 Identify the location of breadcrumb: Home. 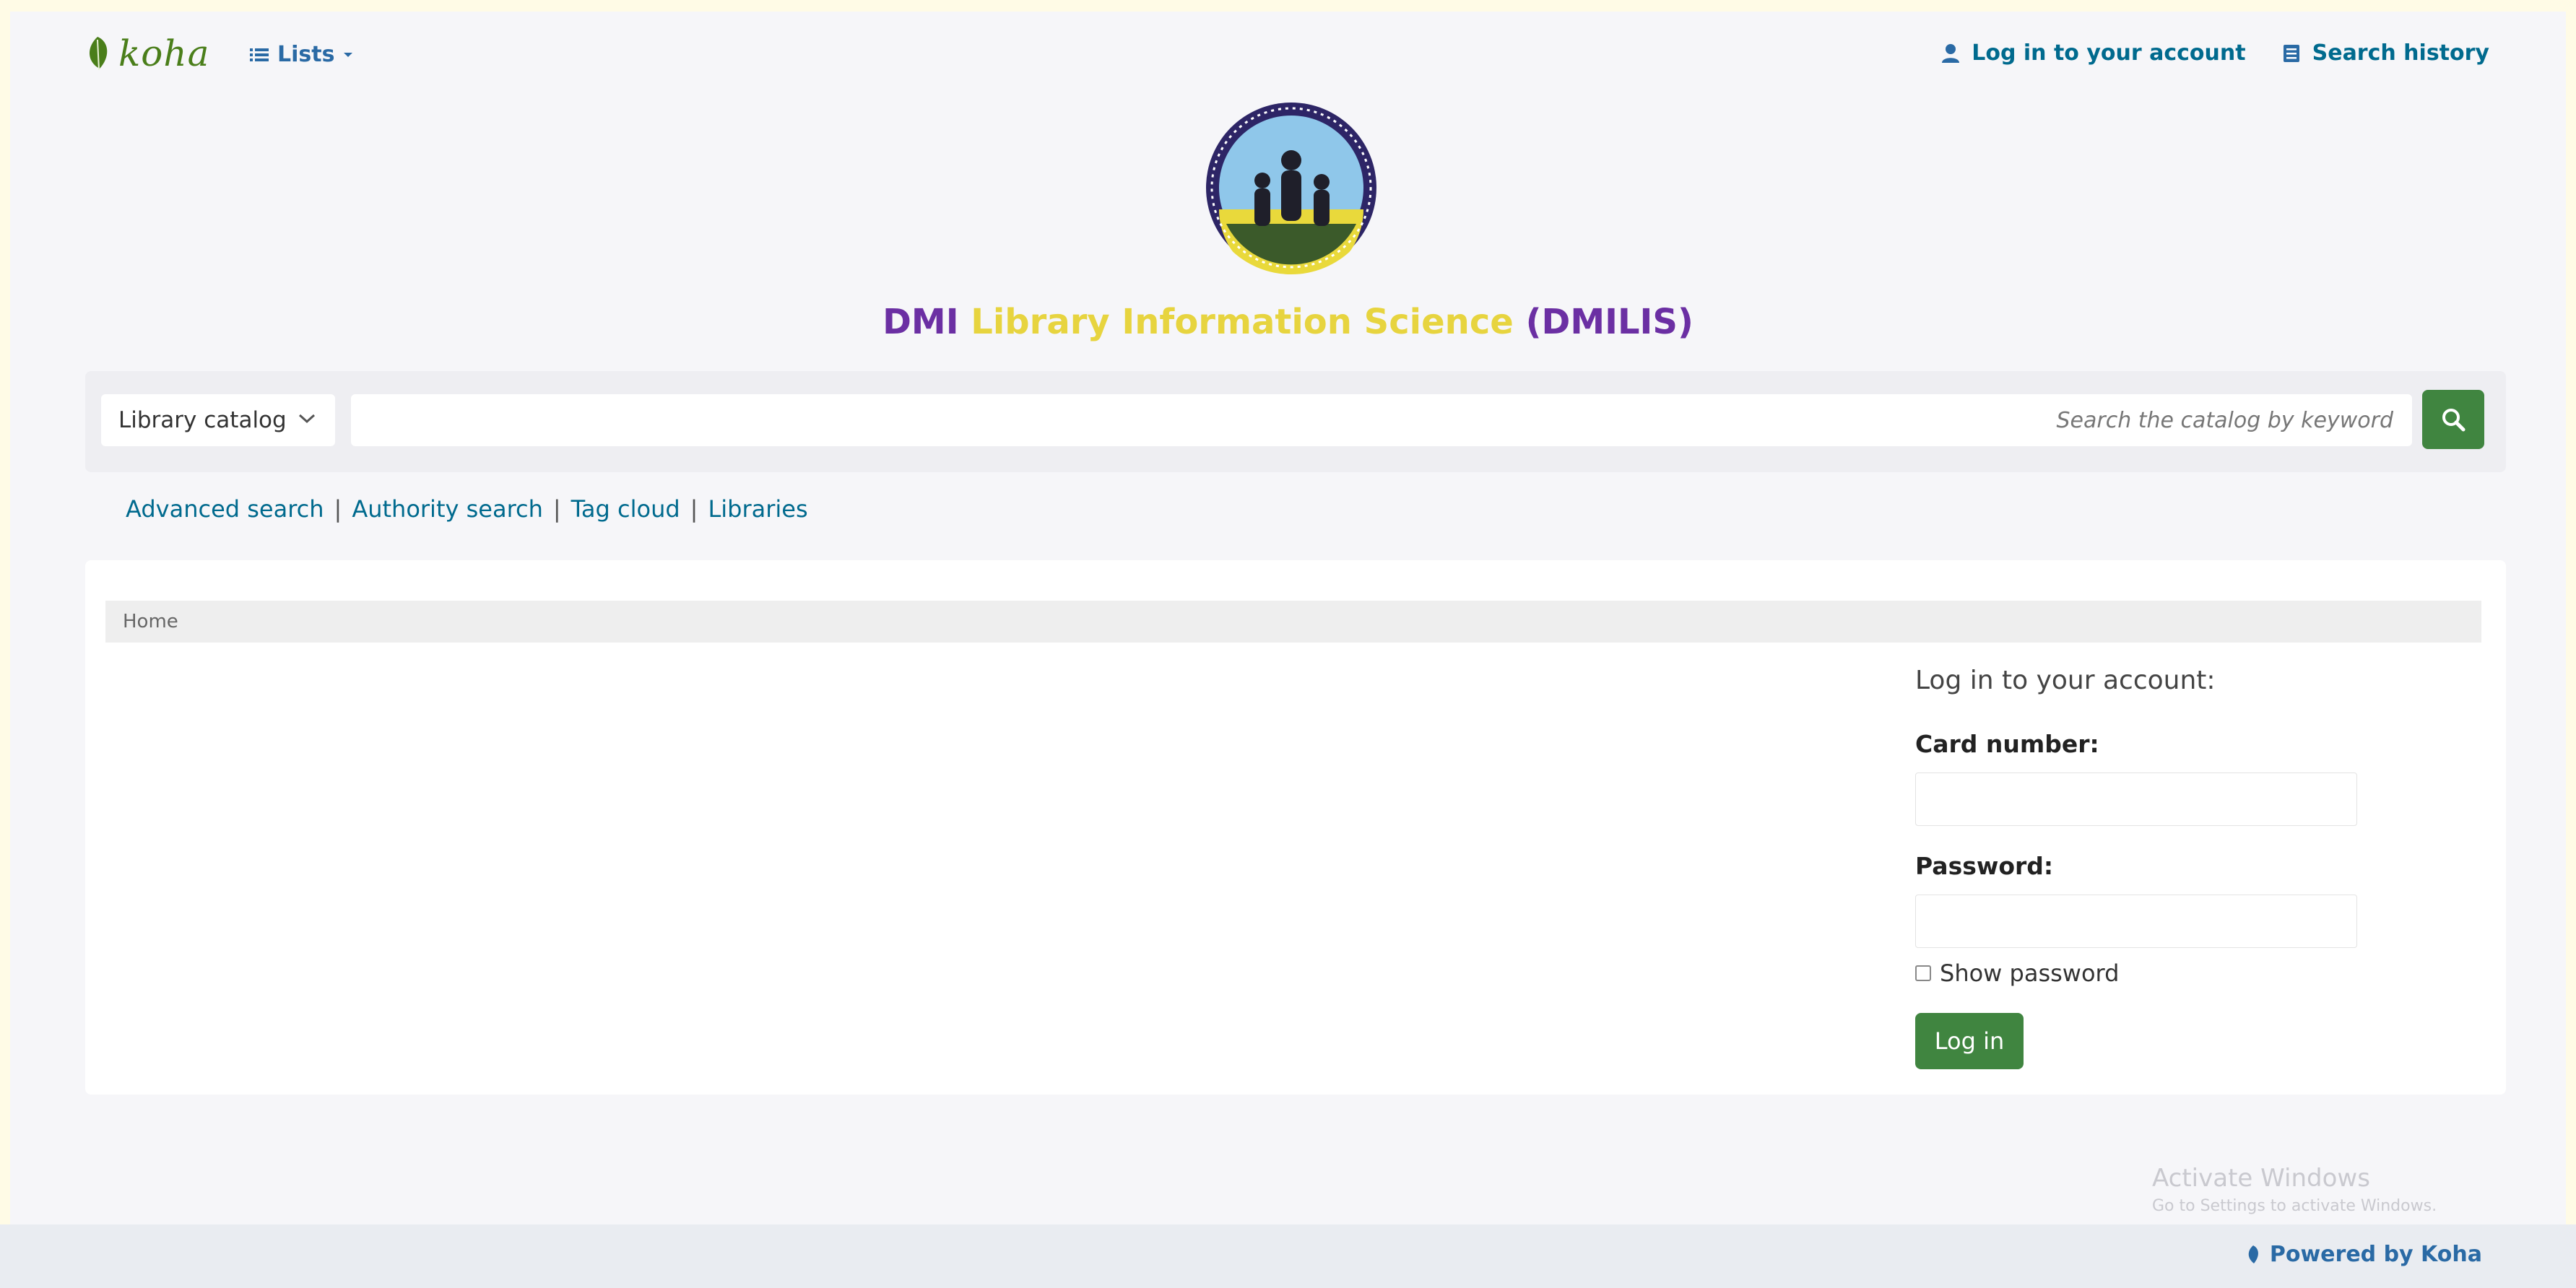
(1293, 622).